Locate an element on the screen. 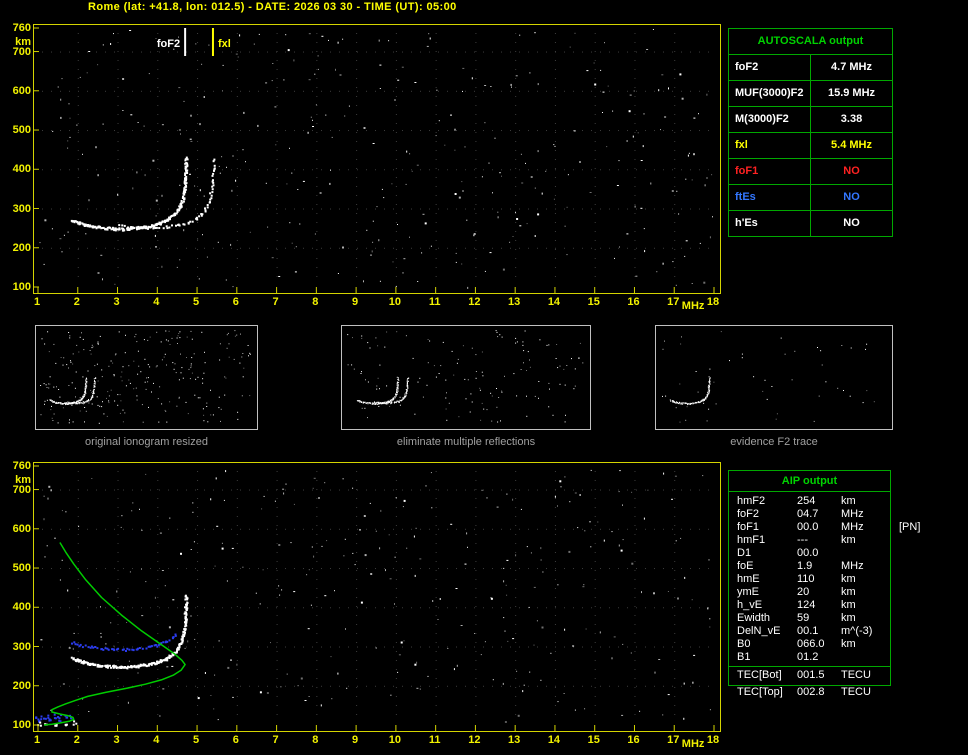 This screenshot has height=755, width=968. aip-row: hmF1 --- km is located at coordinates (813, 540).